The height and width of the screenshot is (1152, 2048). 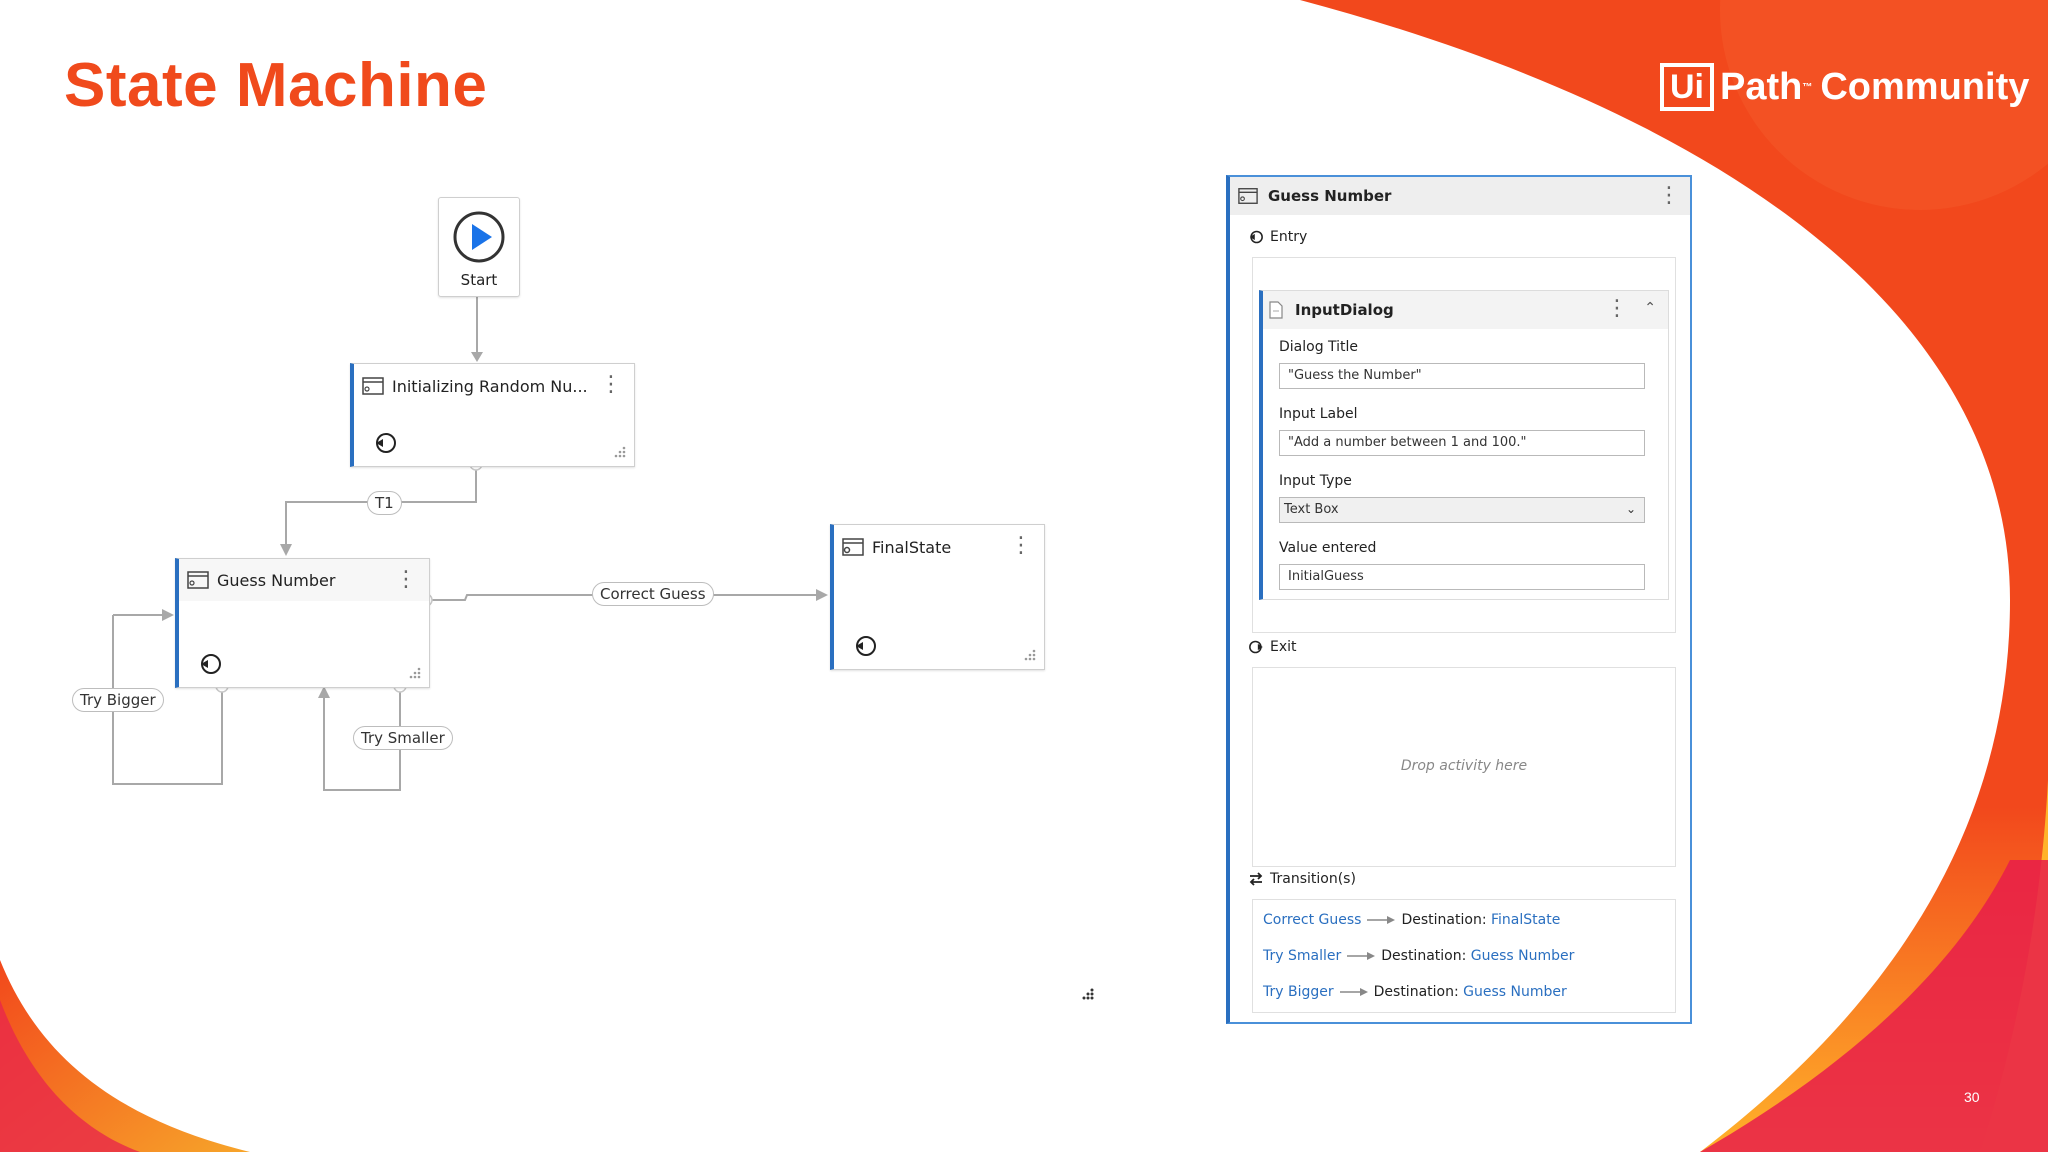 I want to click on state-guess-number: Guess Number ⋮, so click(x=302, y=623).